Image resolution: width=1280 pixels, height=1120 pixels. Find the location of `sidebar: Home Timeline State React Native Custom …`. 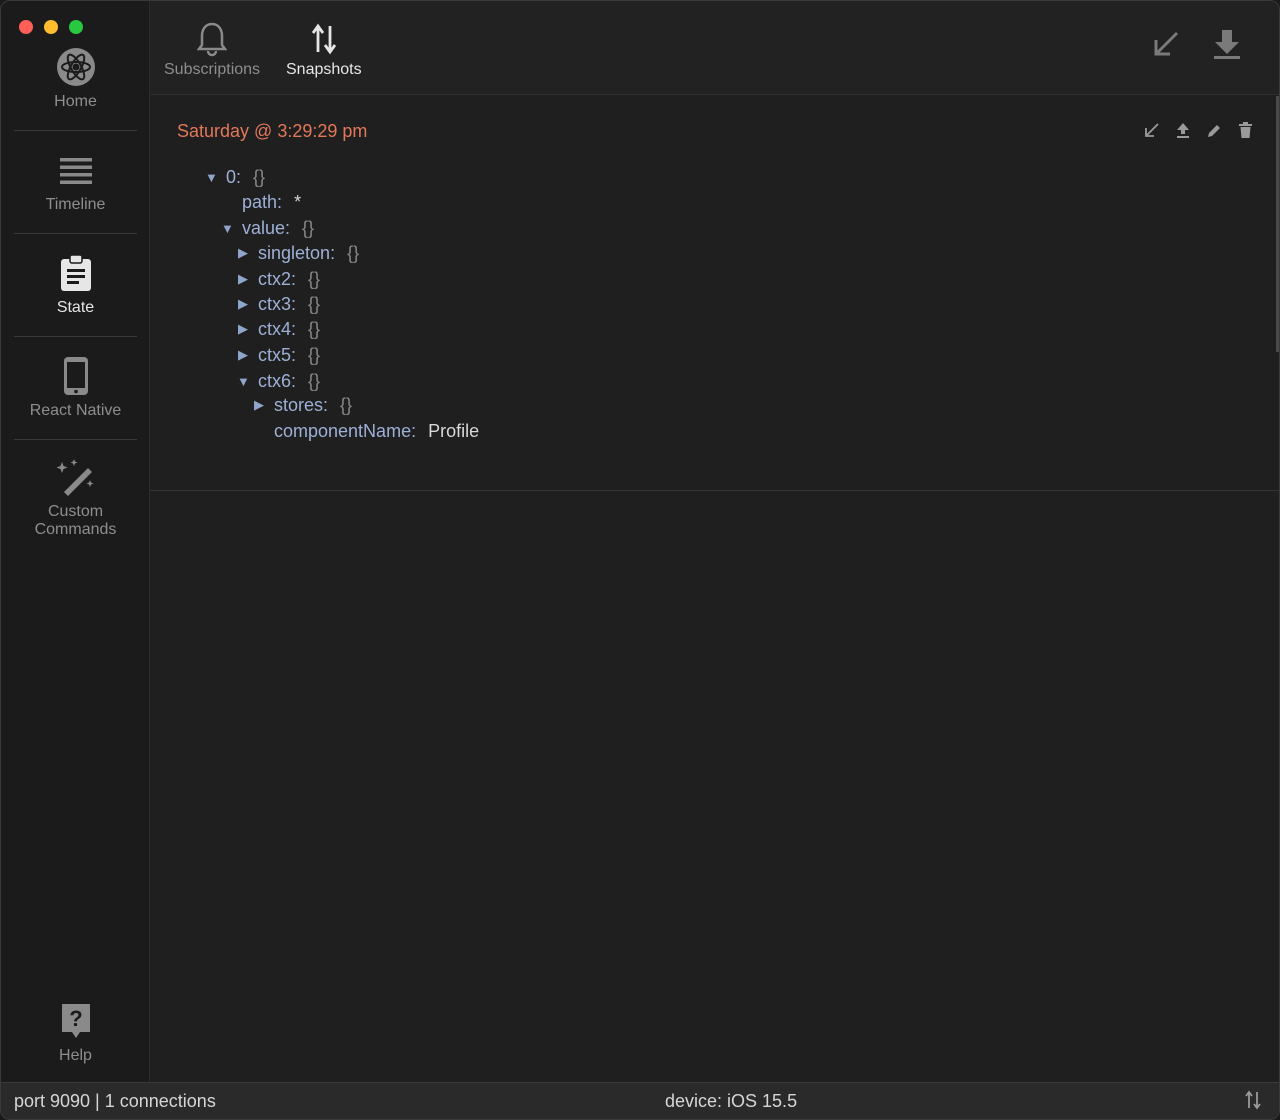

sidebar: Home Timeline State React Native Custom … is located at coordinates (75, 543).